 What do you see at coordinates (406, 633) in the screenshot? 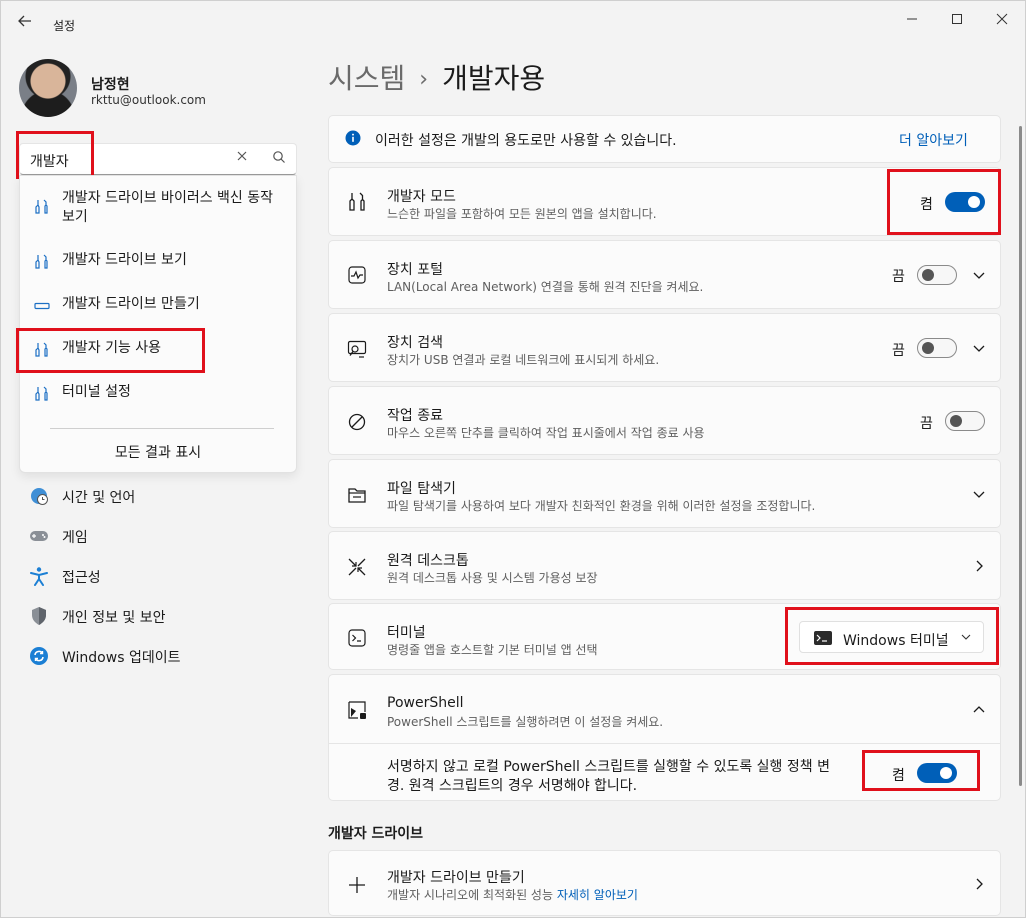
I see `setting-title: 터미널` at bounding box center [406, 633].